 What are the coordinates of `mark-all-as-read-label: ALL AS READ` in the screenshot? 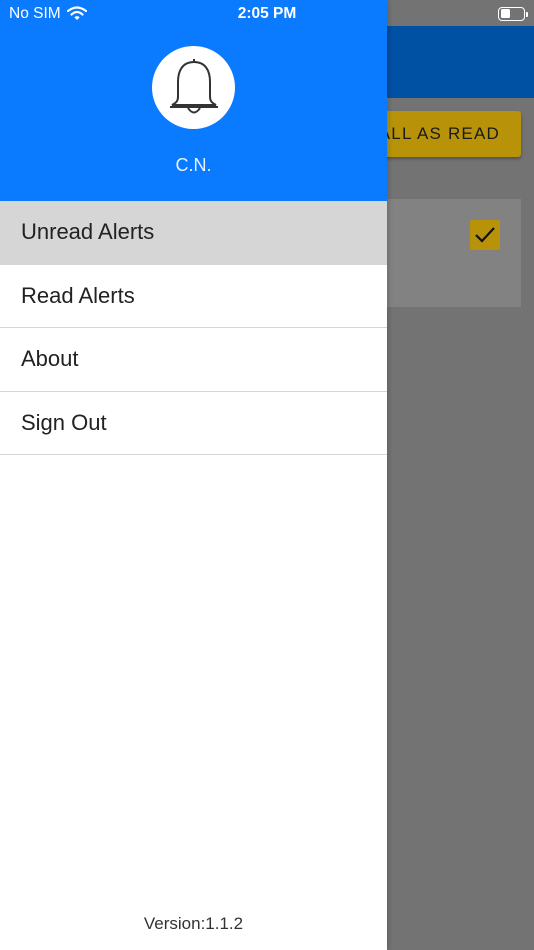 It's located at (439, 133).